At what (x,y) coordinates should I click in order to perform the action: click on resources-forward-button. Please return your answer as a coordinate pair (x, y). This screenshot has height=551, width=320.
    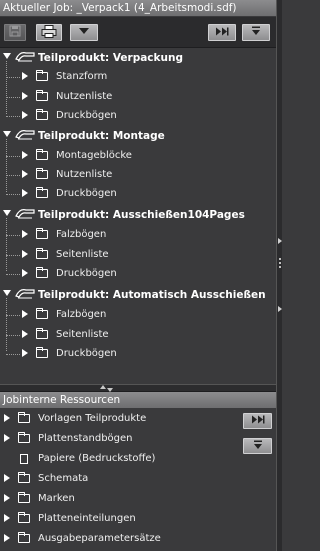
    Looking at the image, I should click on (257, 421).